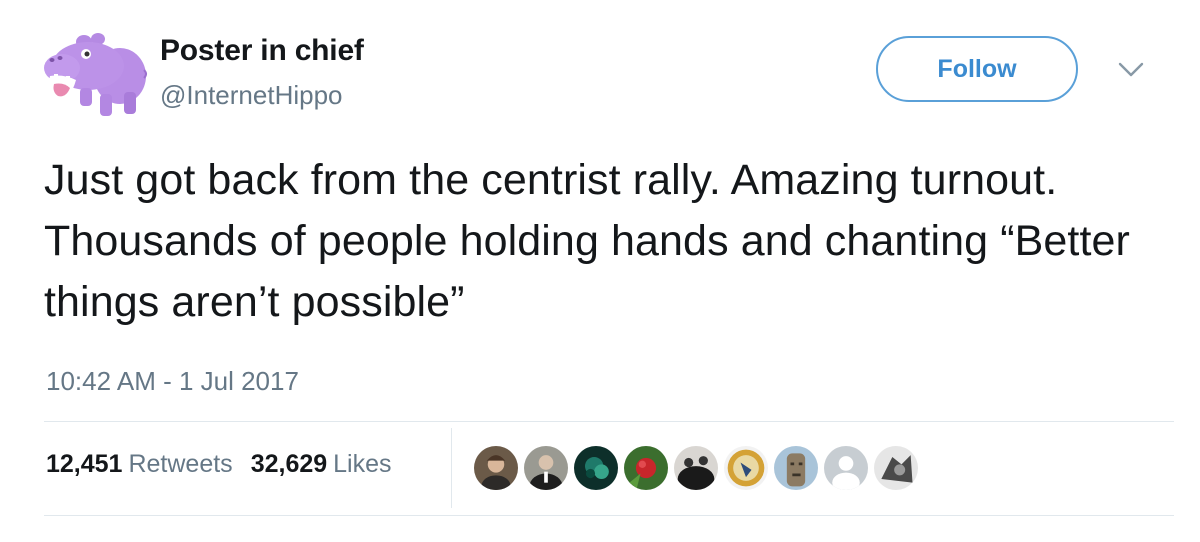 This screenshot has width=1200, height=542. Describe the element at coordinates (180, 464) in the screenshot. I see `retweets-label: Retweets` at that location.